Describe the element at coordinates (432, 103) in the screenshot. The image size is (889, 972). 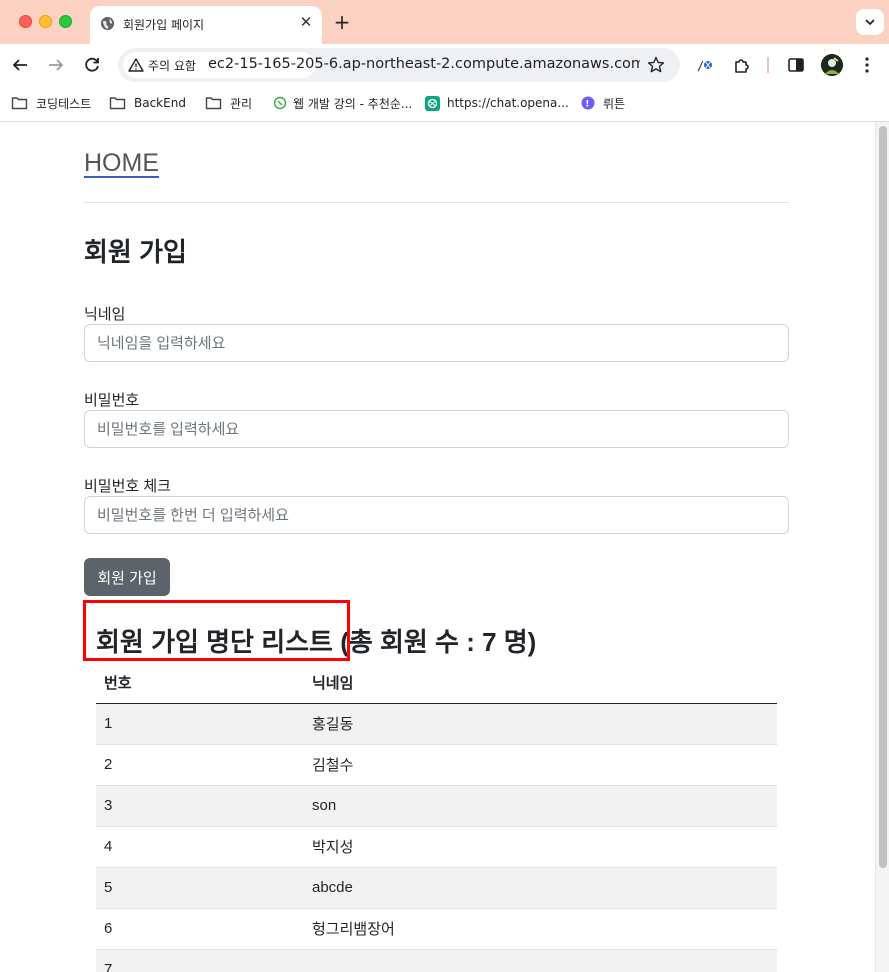
I see `chatgpt-icon` at that location.